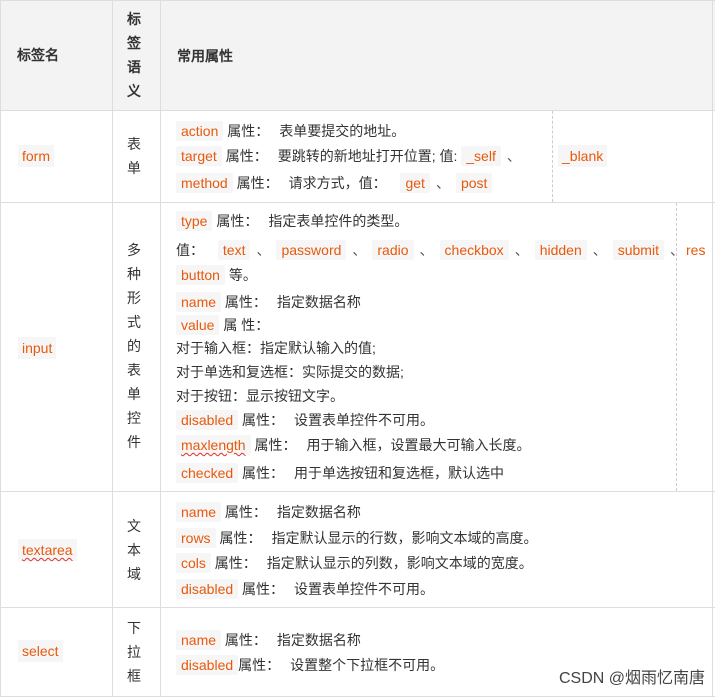 This screenshot has width=715, height=697. What do you see at coordinates (260, 396) in the screenshot?
I see `input-value-desc-3: 对于按钮：显示按钮文字。` at bounding box center [260, 396].